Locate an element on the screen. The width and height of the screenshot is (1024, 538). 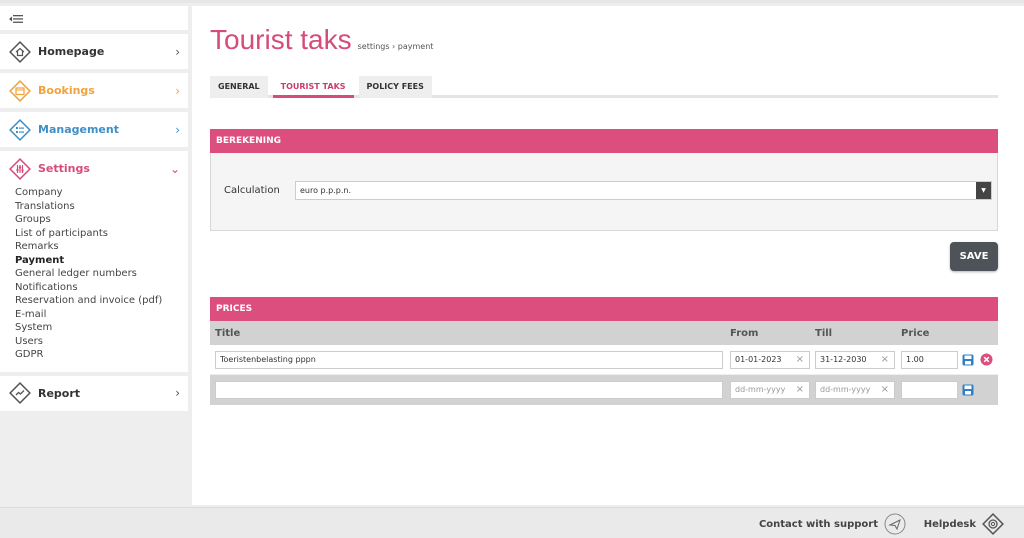
sidebar-item-label: Bookings is located at coordinates (66, 90).